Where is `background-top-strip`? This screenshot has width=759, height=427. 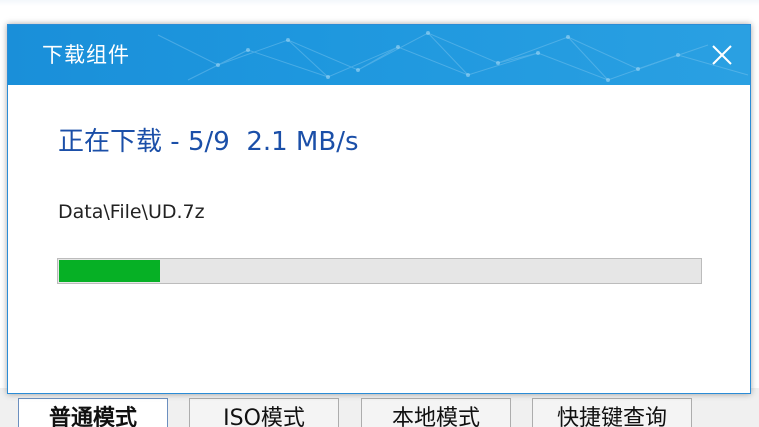
background-top-strip is located at coordinates (379, 3).